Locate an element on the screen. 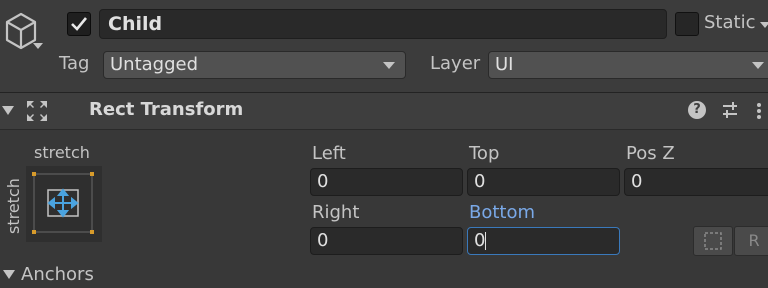  active-checkbox is located at coordinates (79, 24).